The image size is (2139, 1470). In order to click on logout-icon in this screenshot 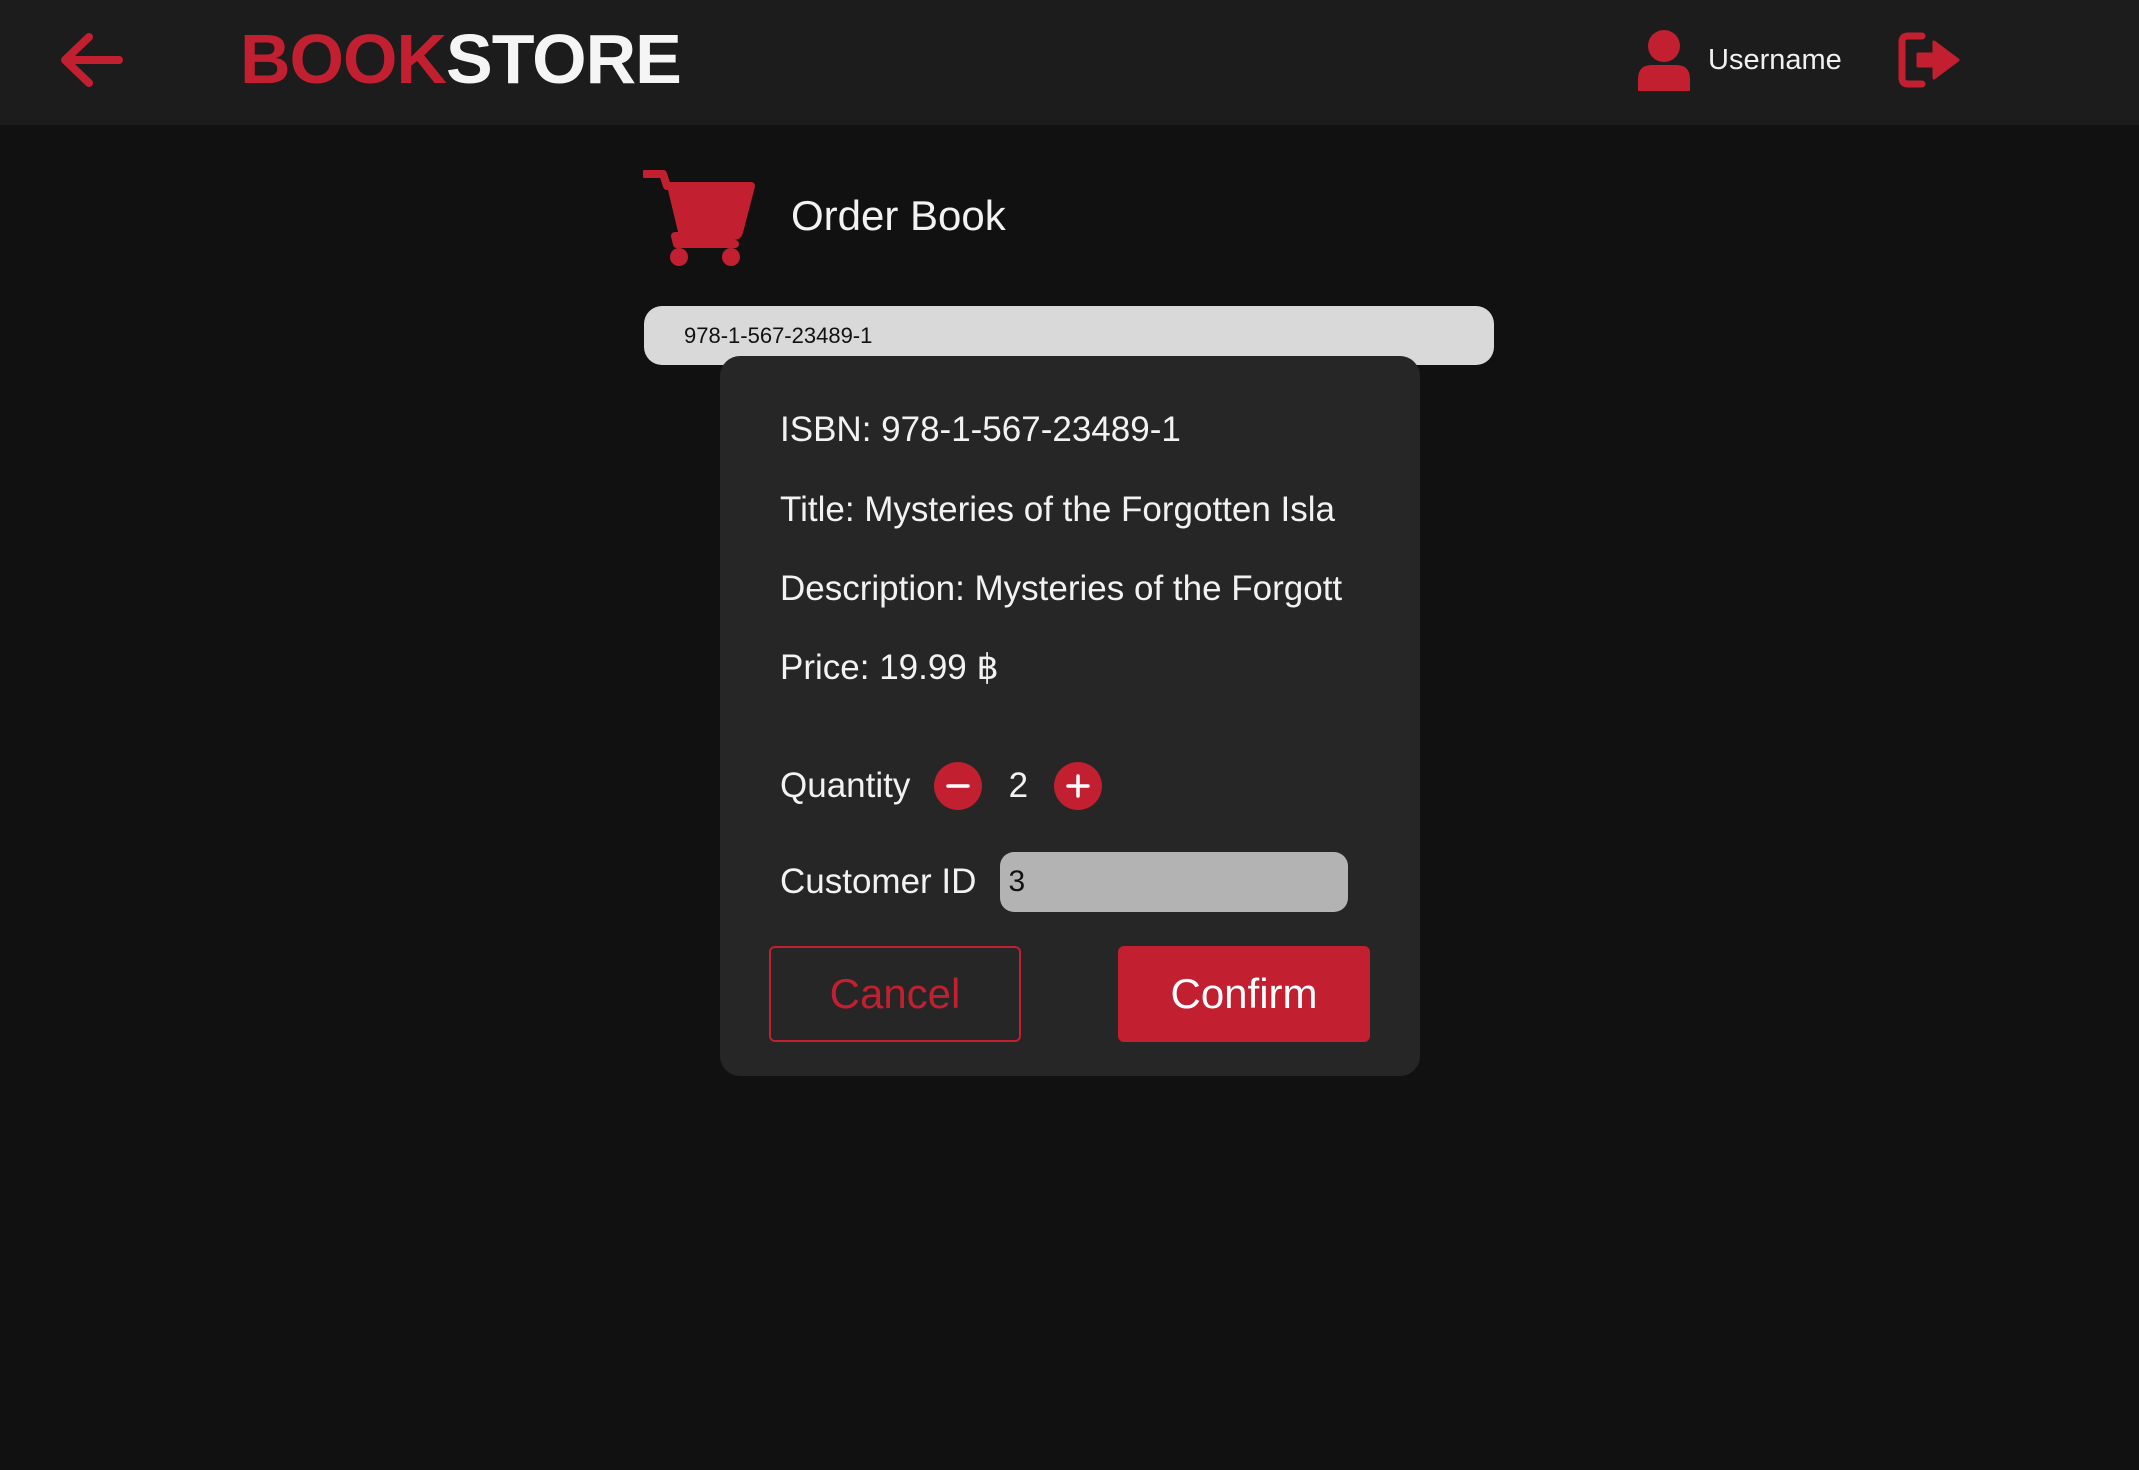, I will do `click(1929, 60)`.